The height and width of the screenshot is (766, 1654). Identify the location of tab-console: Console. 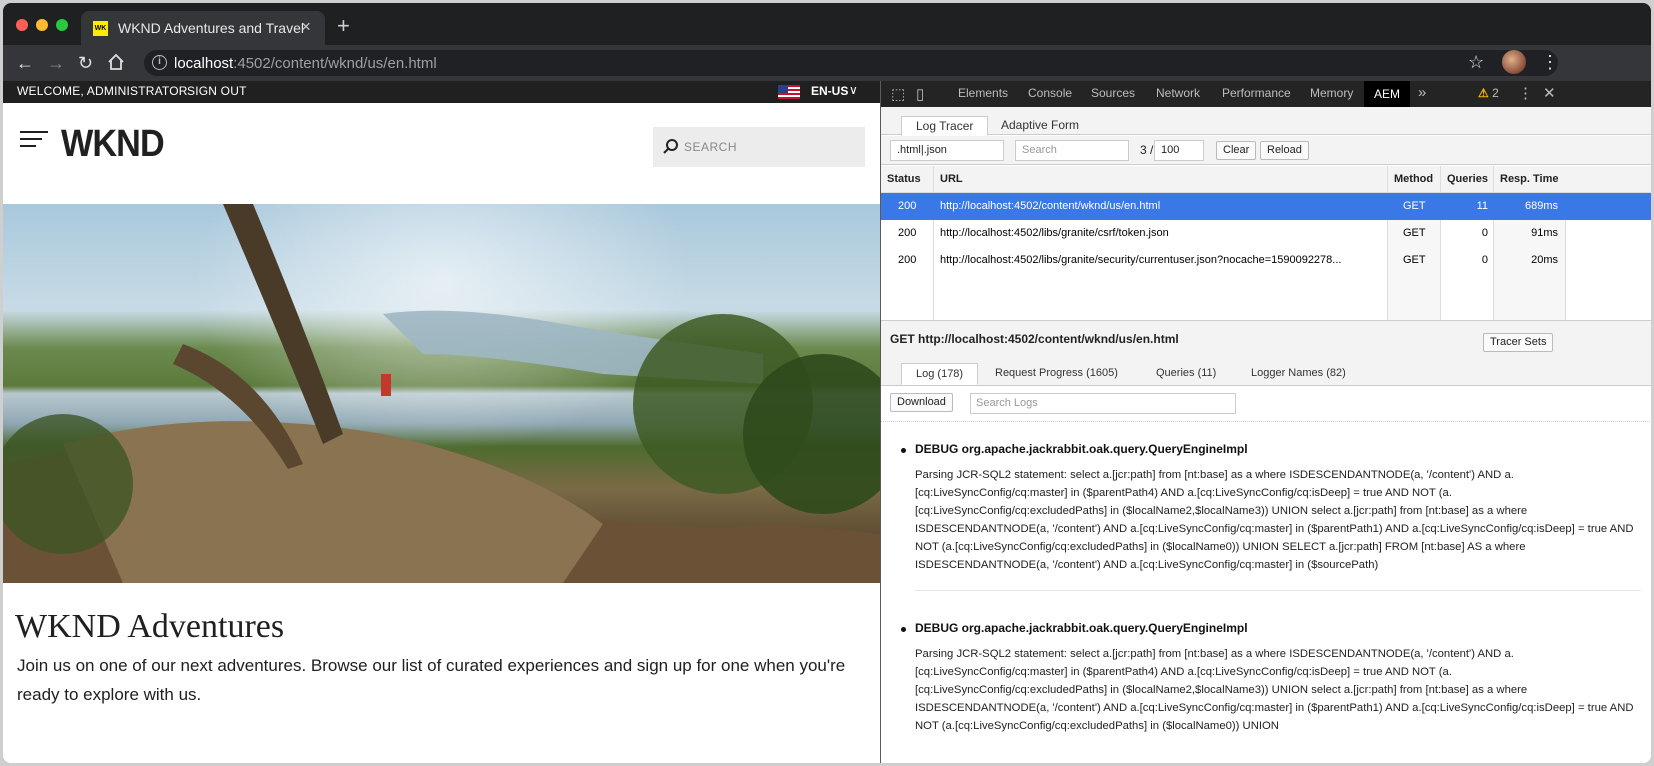
(1050, 93).